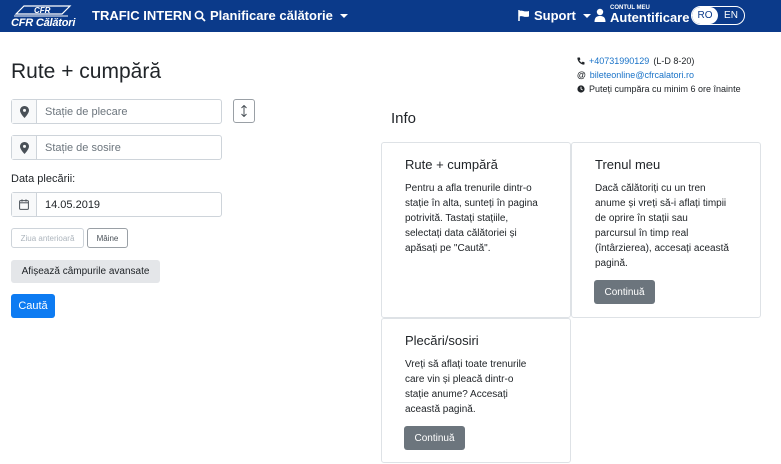 The height and width of the screenshot is (464, 781). I want to click on nav-suport-label: Suport, so click(555, 15).